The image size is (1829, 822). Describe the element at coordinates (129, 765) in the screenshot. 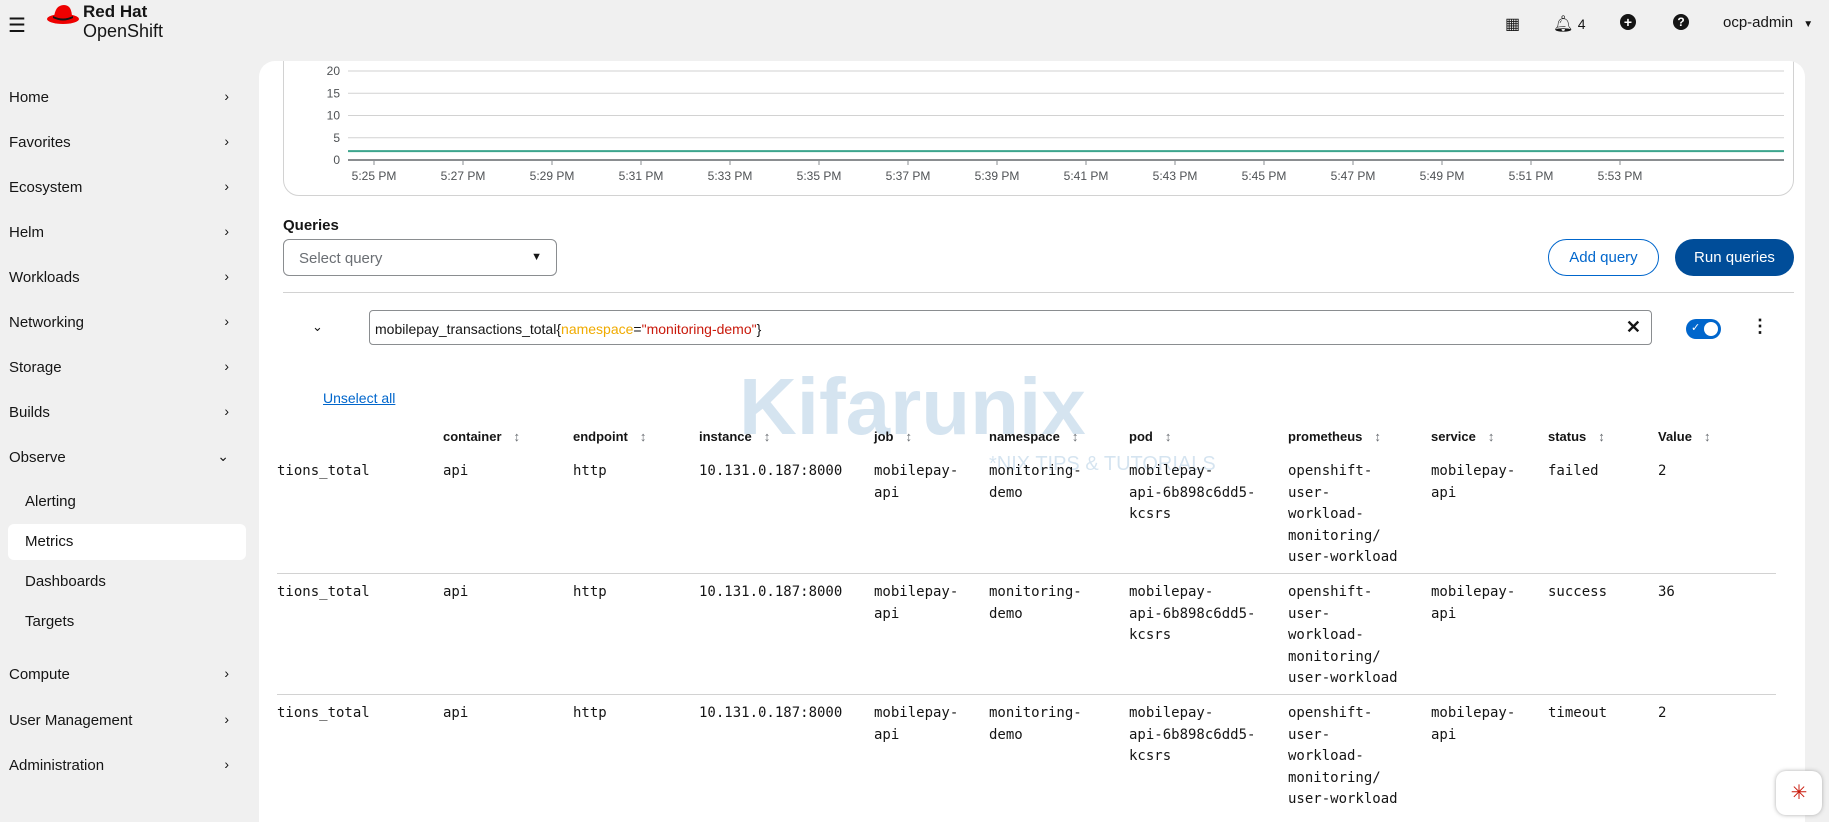

I see `sidebar-item-administration: Administration ›` at that location.